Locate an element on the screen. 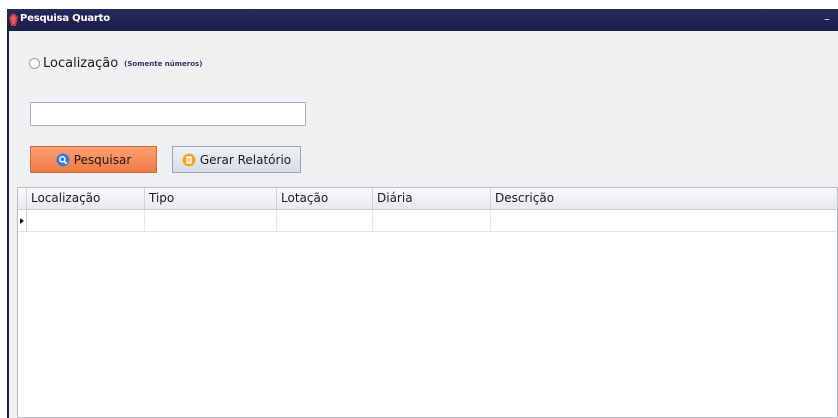 Image resolution: width=838 pixels, height=418 pixels. window-title: Pesquisa Quarto is located at coordinates (65, 18).